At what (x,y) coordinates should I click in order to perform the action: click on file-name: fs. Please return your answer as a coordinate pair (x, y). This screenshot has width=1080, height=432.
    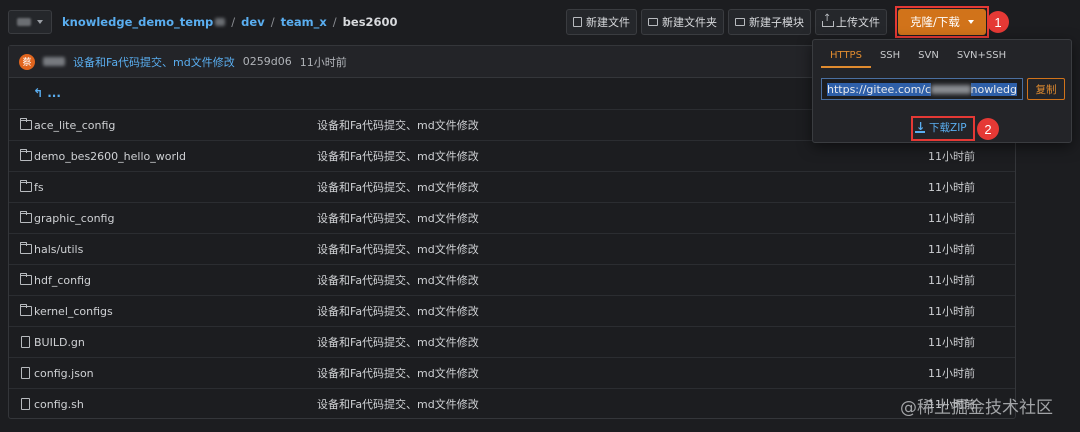
    Looking at the image, I should click on (39, 187).